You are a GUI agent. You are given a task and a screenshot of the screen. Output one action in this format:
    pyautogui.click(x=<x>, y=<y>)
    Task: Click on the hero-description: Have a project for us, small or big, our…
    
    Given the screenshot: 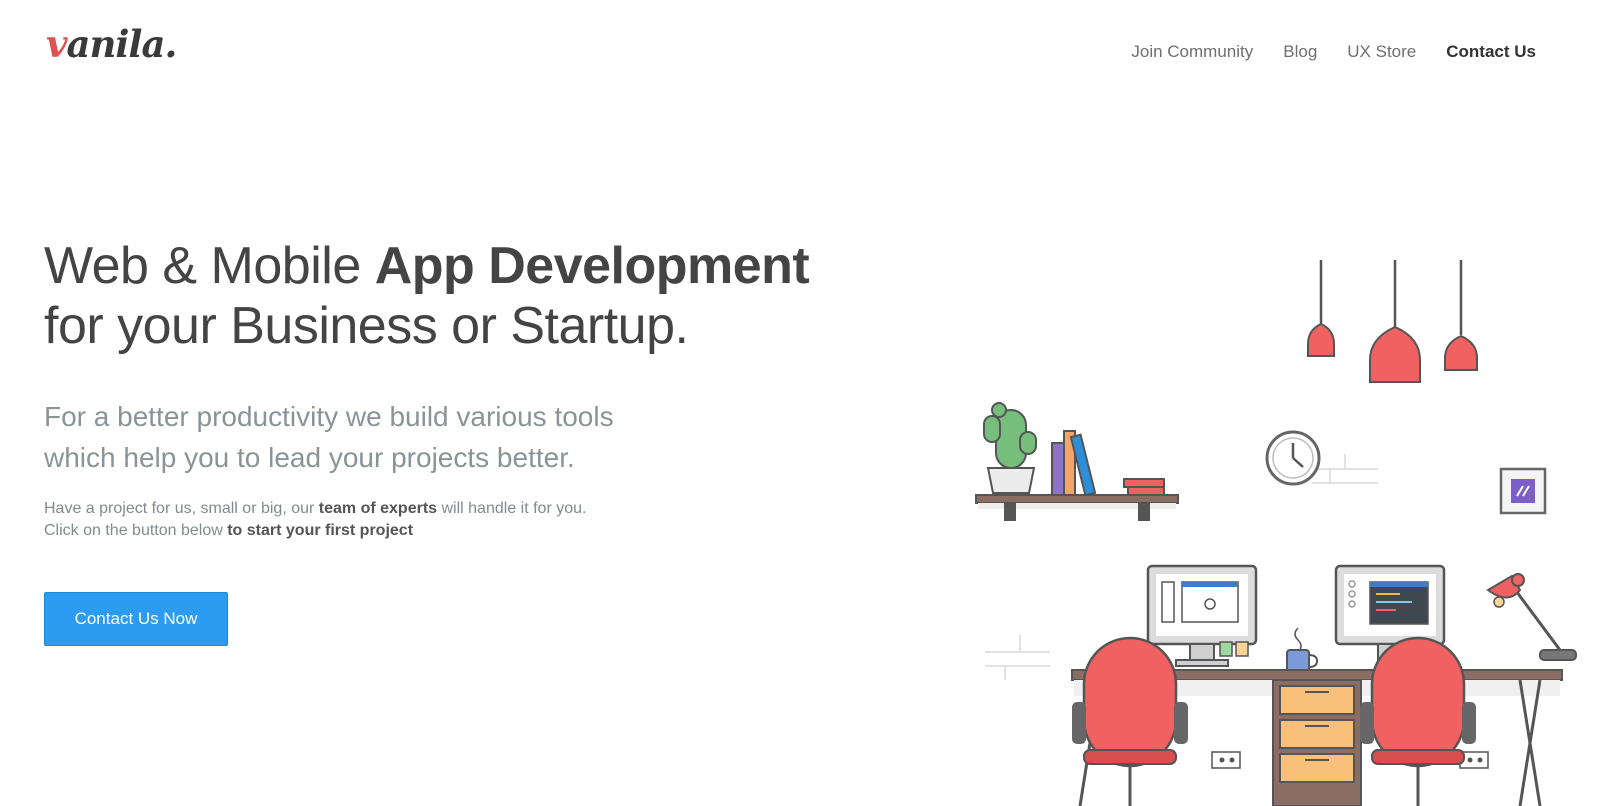 What is the action you would take?
    pyautogui.click(x=494, y=520)
    